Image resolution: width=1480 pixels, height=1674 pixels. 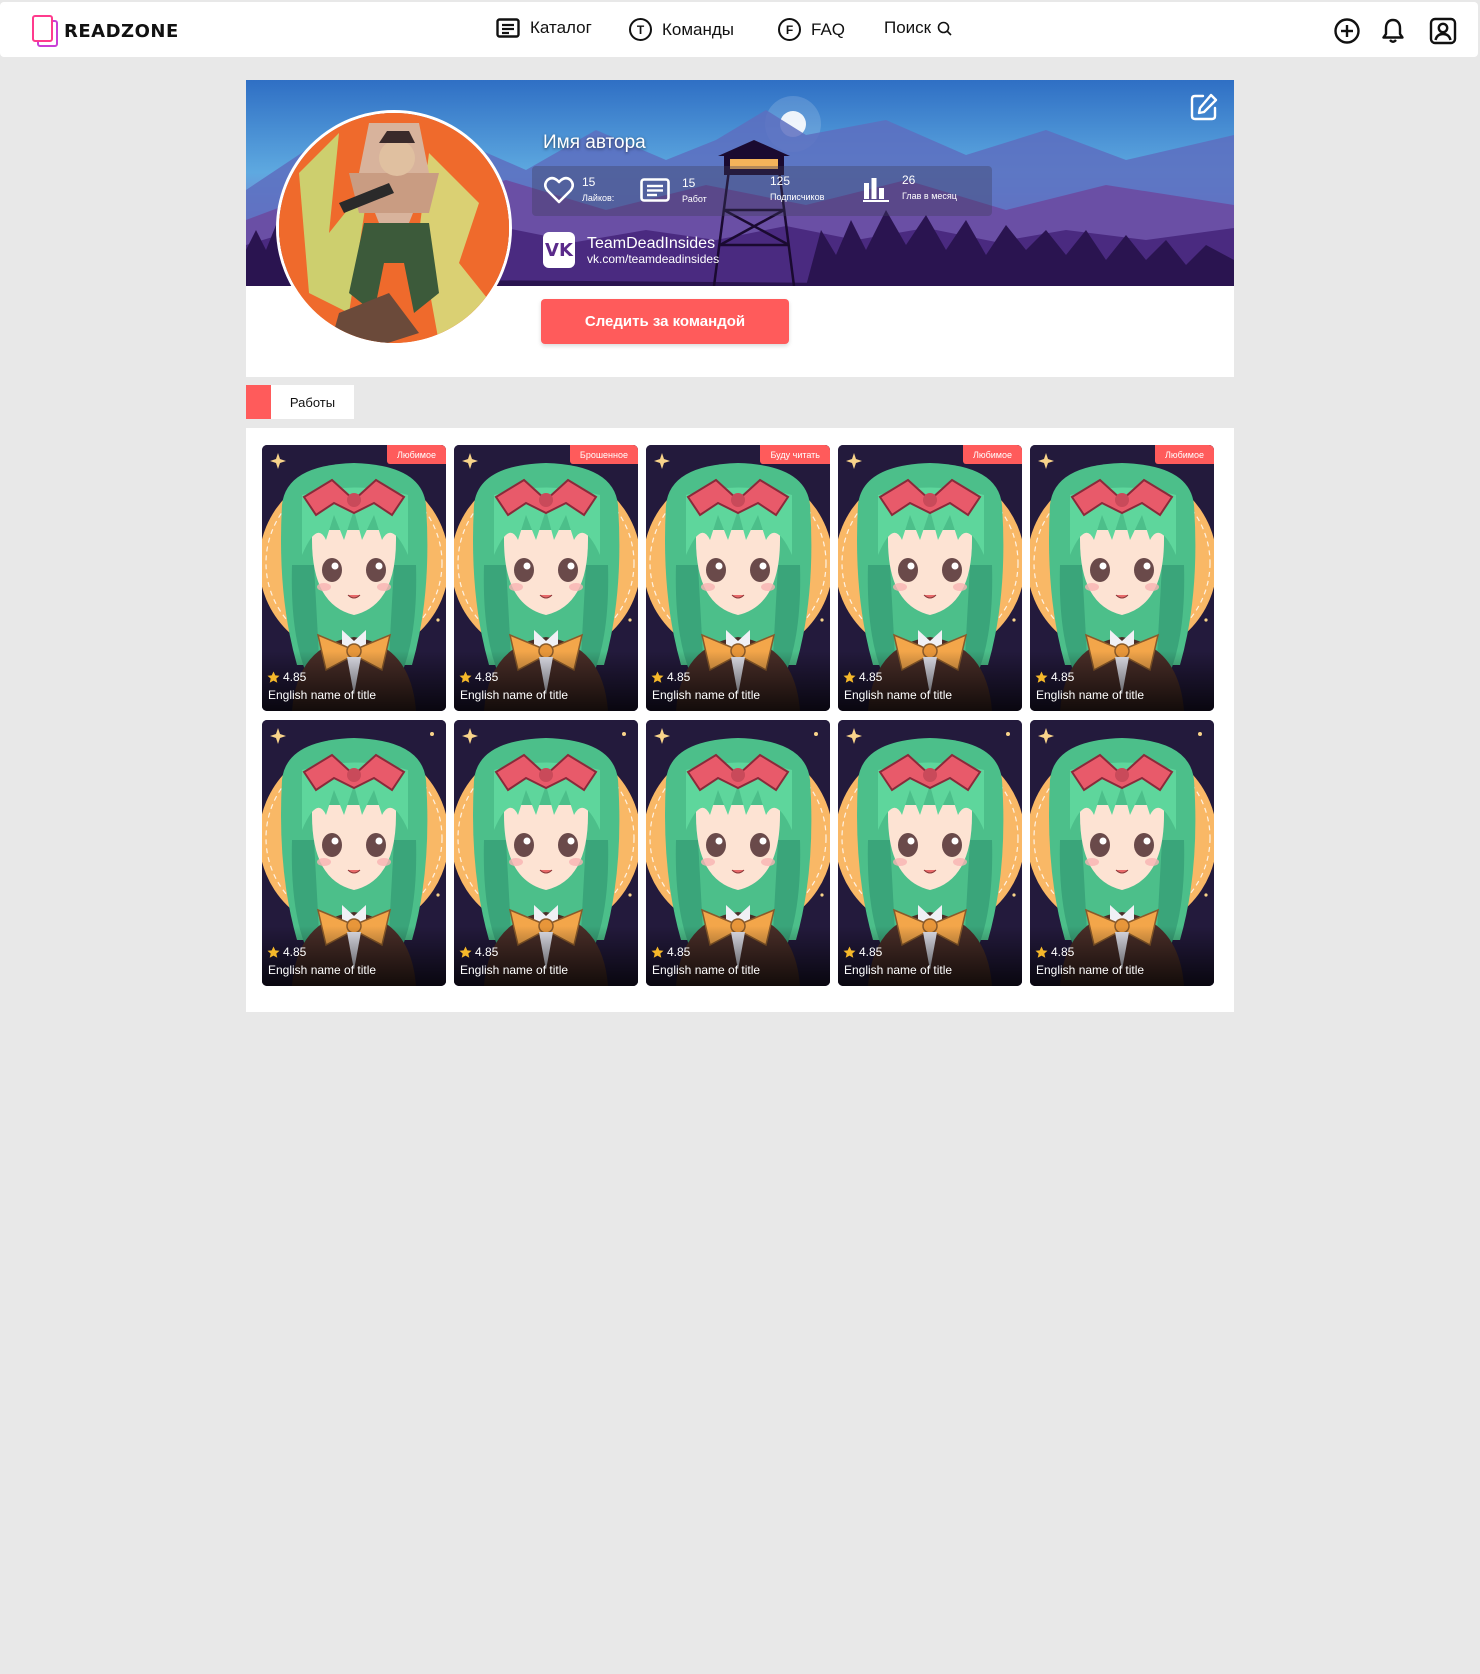 I want to click on work-card: Брошенное 4.85 English name of title, so click(x=546, y=578).